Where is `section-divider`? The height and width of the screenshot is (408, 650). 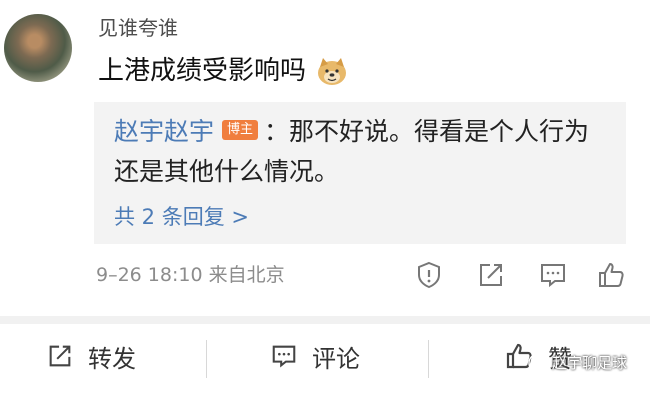
section-divider is located at coordinates (325, 320).